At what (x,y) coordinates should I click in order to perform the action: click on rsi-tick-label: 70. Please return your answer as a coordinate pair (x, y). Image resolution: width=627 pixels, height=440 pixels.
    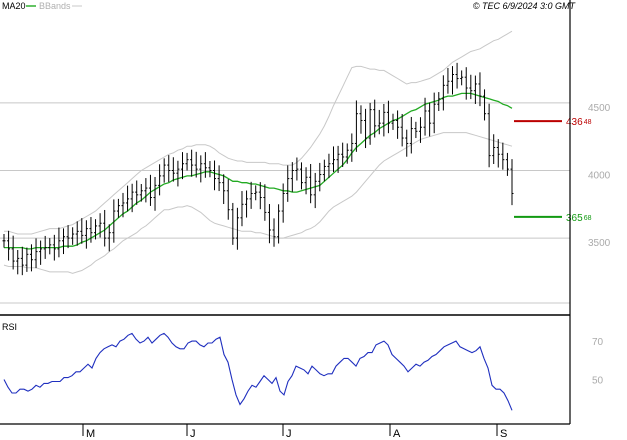
    Looking at the image, I should click on (598, 342).